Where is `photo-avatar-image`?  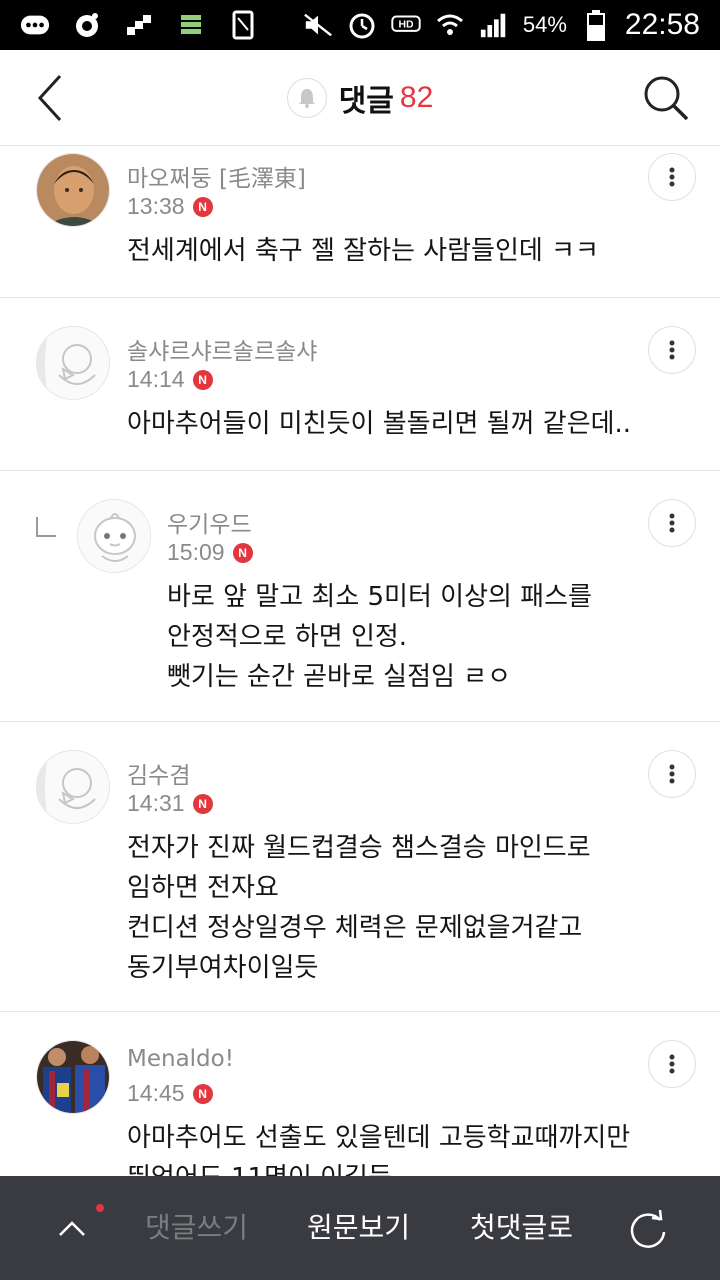
photo-avatar-image is located at coordinates (73, 1077).